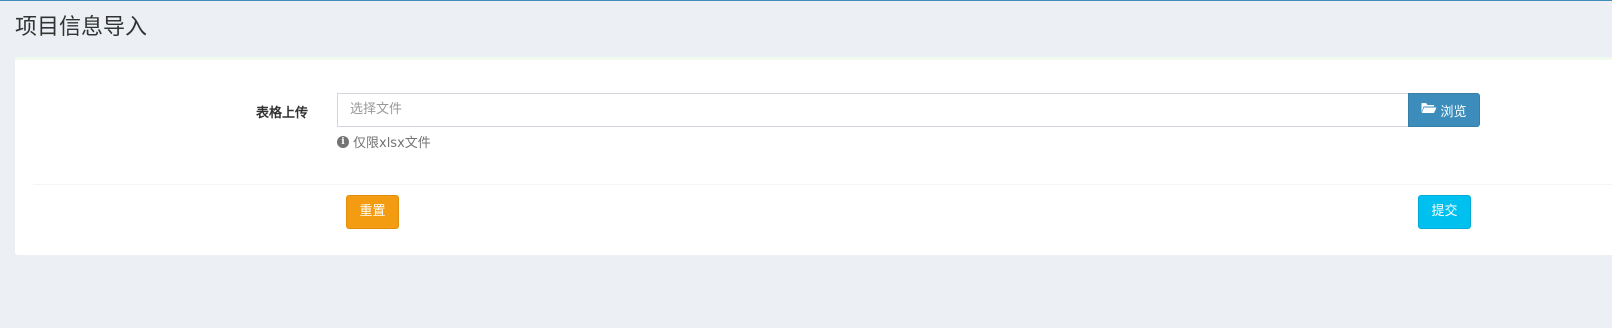 The image size is (1612, 328). I want to click on file-type-hint-text: 仅限xlsx文件, so click(392, 143).